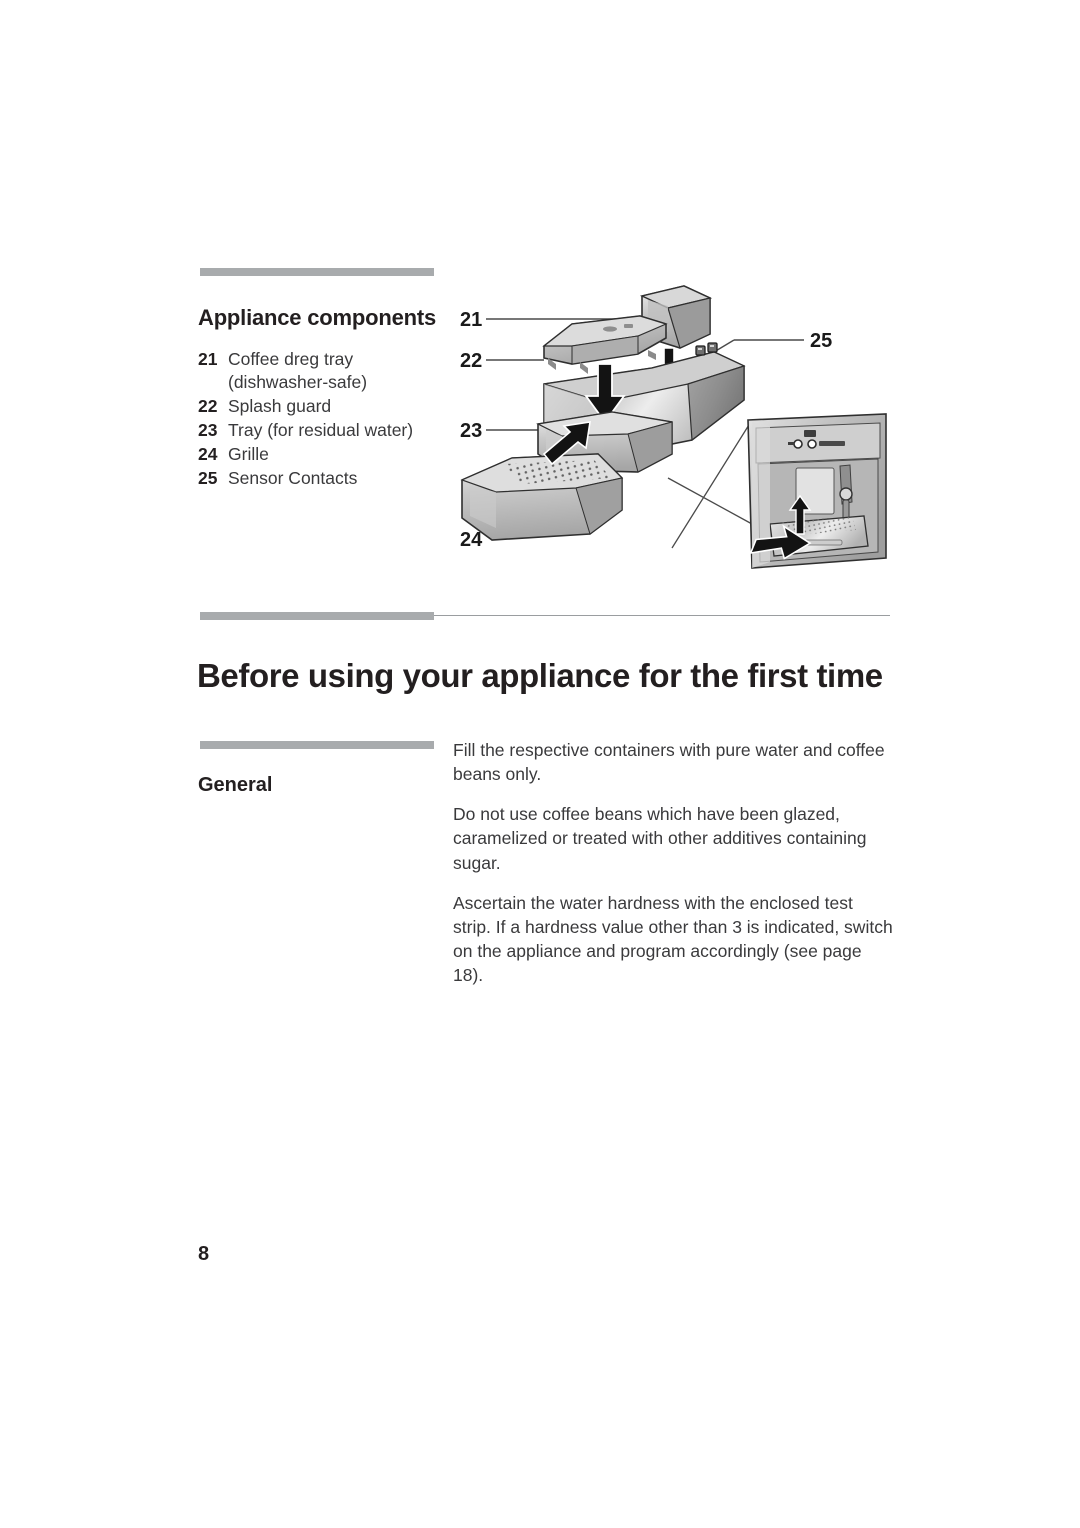 This screenshot has width=1080, height=1528. Describe the element at coordinates (280, 406) in the screenshot. I see `component-label: Splash guard` at that location.